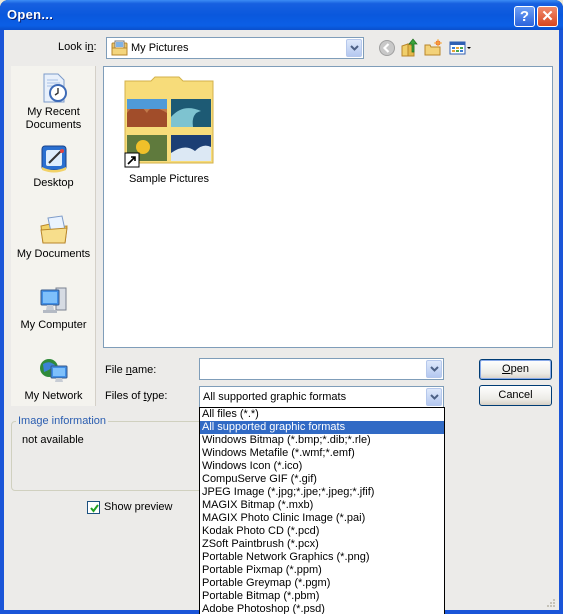 This screenshot has width=563, height=614. I want to click on new-folder-icon, so click(433, 48).